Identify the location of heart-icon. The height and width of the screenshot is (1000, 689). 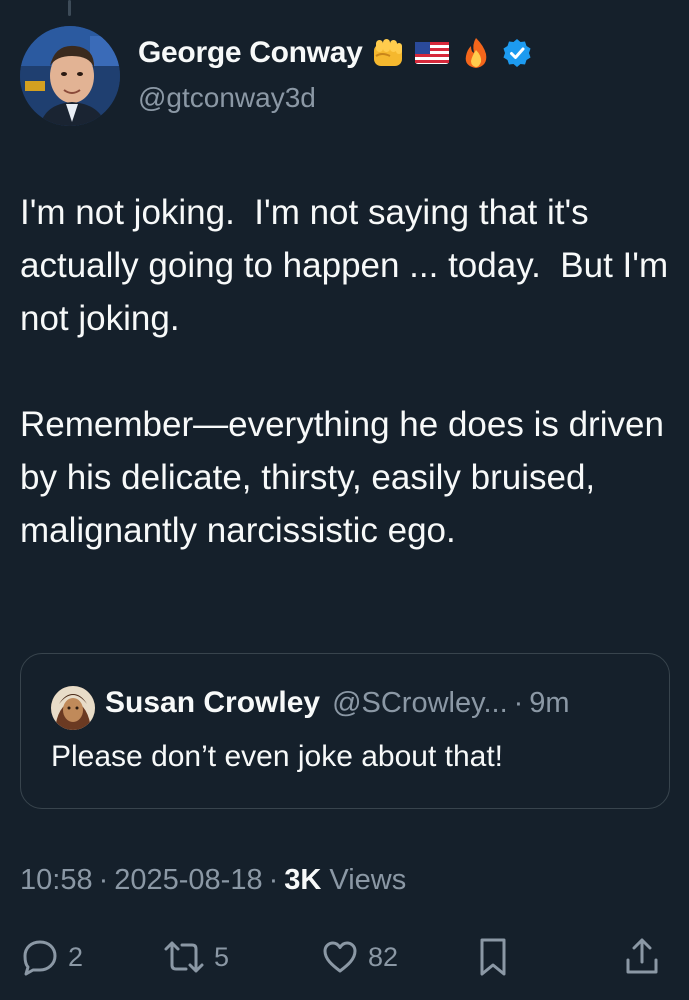
(340, 957).